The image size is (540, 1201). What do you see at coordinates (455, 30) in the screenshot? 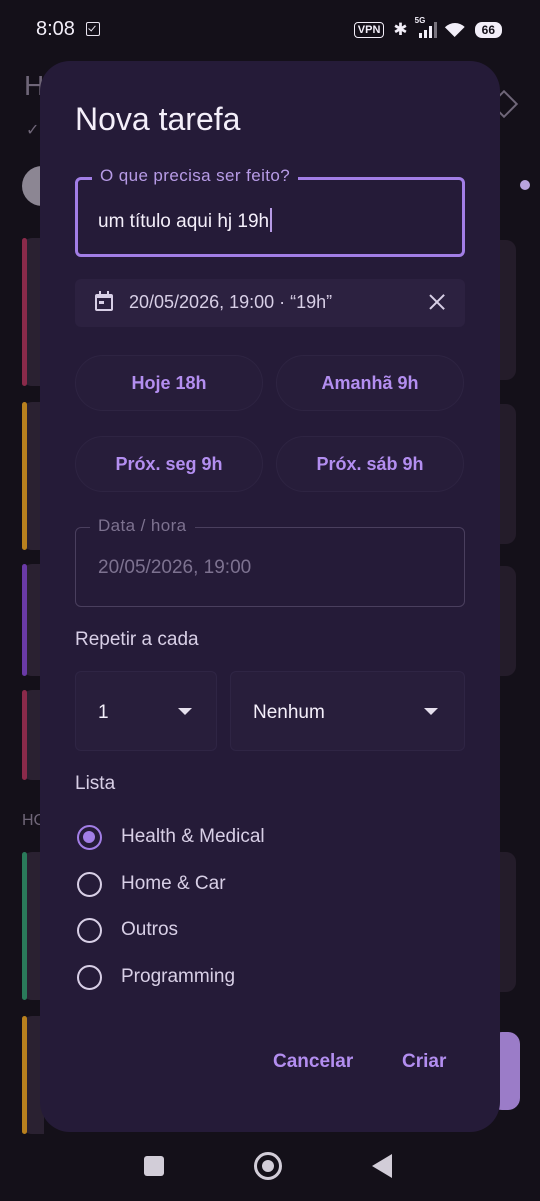
I see `wifi-icon` at bounding box center [455, 30].